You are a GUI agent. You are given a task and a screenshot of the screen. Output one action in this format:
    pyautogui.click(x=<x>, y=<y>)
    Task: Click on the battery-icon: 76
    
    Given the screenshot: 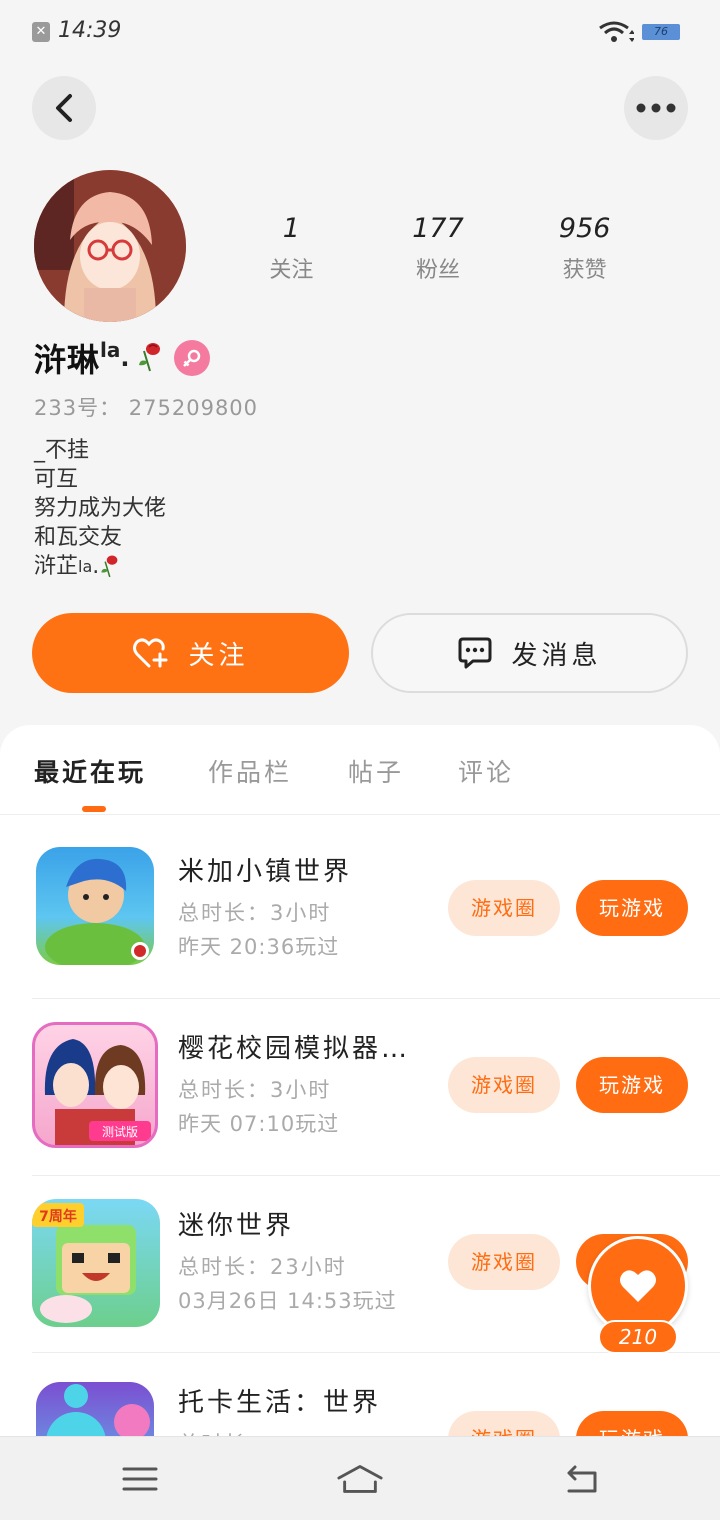 What is the action you would take?
    pyautogui.click(x=661, y=32)
    